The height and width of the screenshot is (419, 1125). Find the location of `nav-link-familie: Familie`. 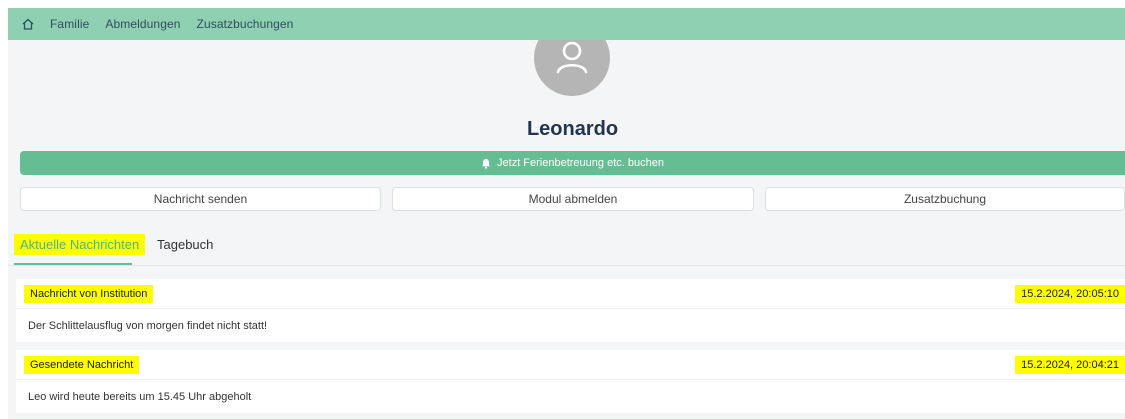

nav-link-familie: Familie is located at coordinates (69, 24).